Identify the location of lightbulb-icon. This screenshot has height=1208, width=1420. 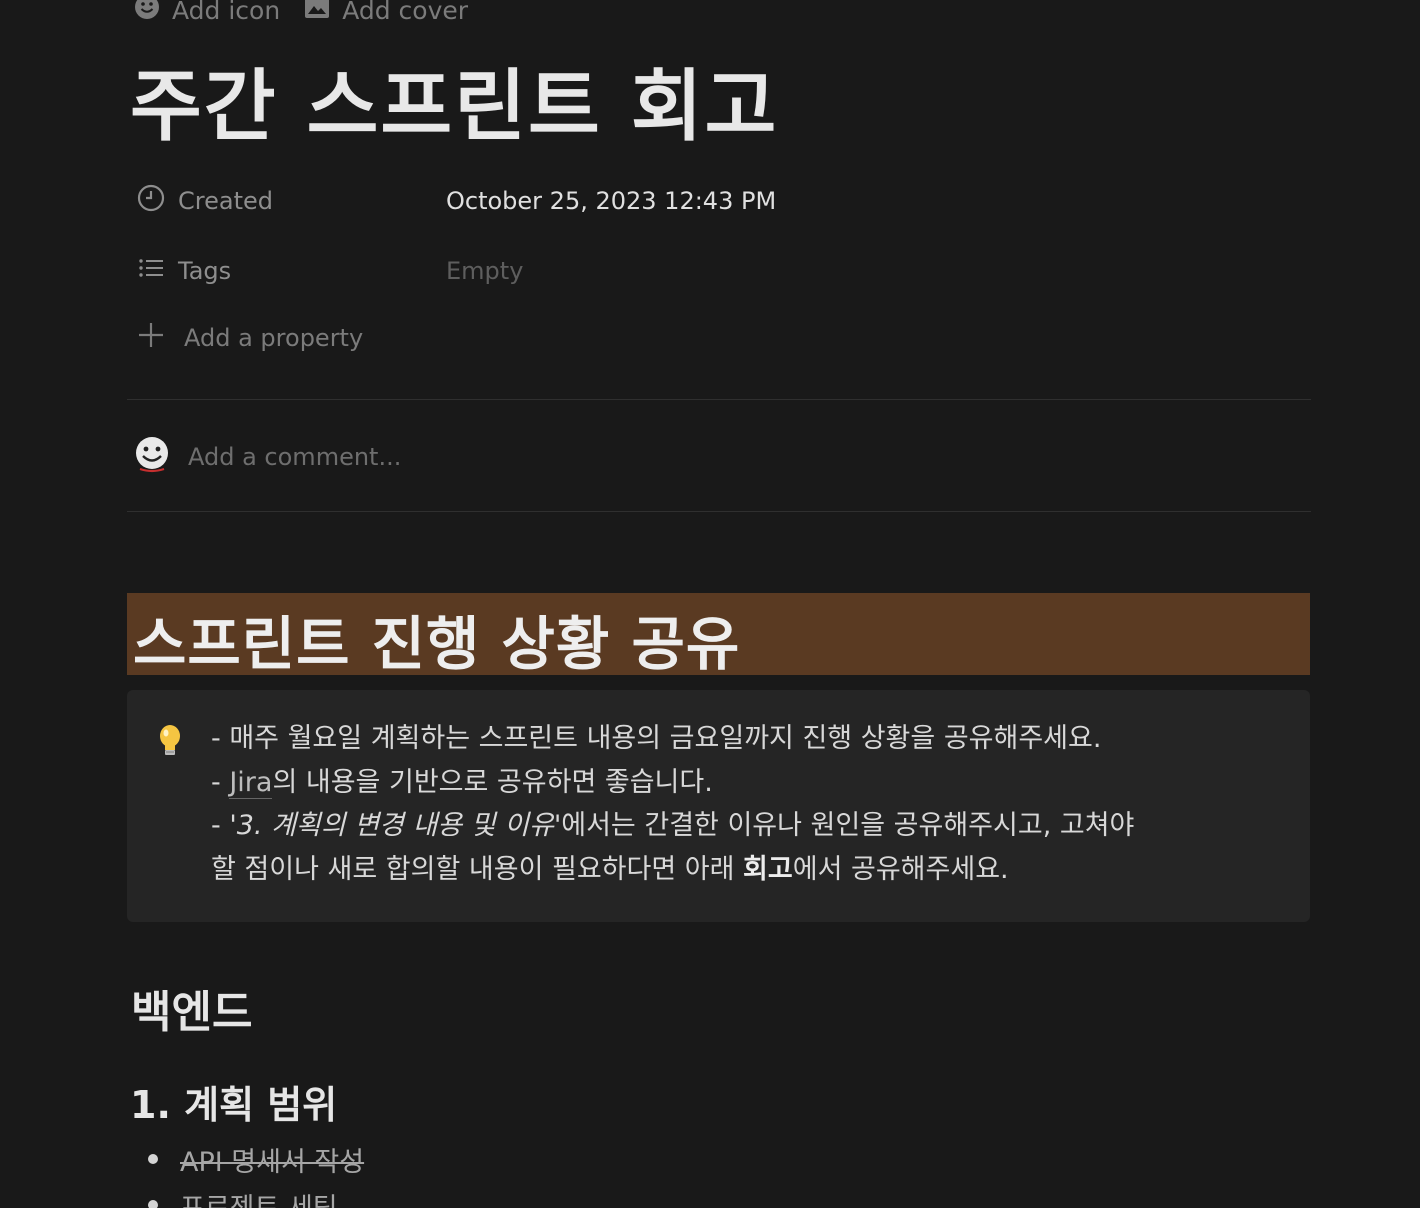
(170, 743).